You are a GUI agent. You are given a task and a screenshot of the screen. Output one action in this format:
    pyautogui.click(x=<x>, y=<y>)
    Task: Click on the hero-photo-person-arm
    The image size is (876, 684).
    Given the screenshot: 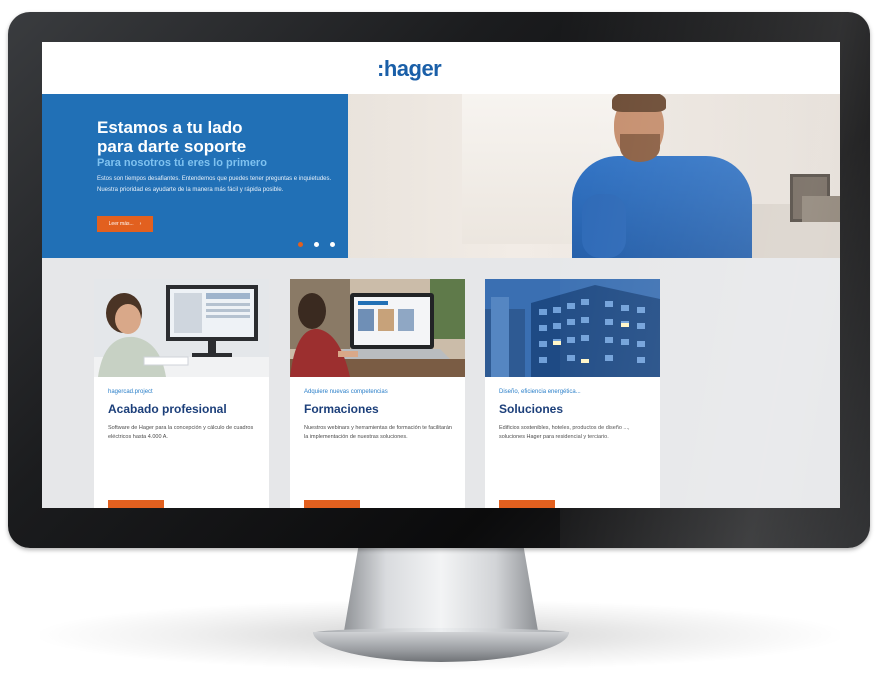 What is the action you would take?
    pyautogui.click(x=604, y=226)
    